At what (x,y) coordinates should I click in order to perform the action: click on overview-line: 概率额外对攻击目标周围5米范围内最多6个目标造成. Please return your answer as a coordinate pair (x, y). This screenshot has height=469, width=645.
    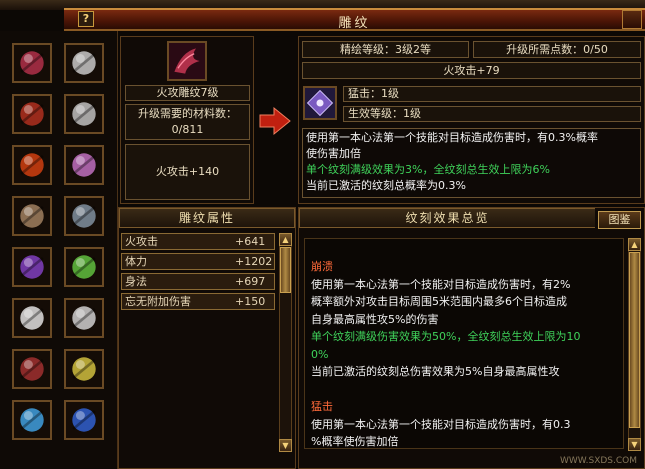
    Looking at the image, I should click on (439, 301).